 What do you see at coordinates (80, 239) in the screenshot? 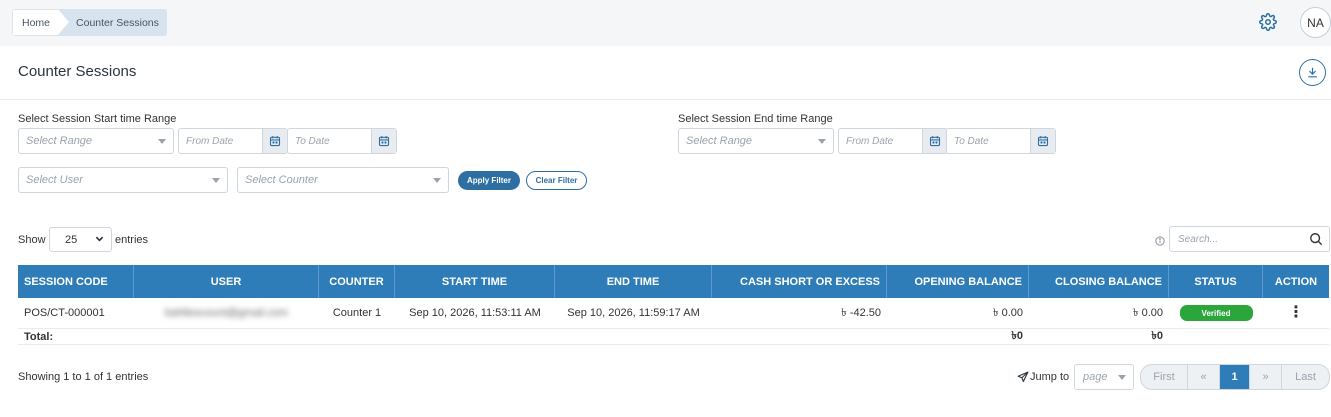
I see `entries-select: 25` at bounding box center [80, 239].